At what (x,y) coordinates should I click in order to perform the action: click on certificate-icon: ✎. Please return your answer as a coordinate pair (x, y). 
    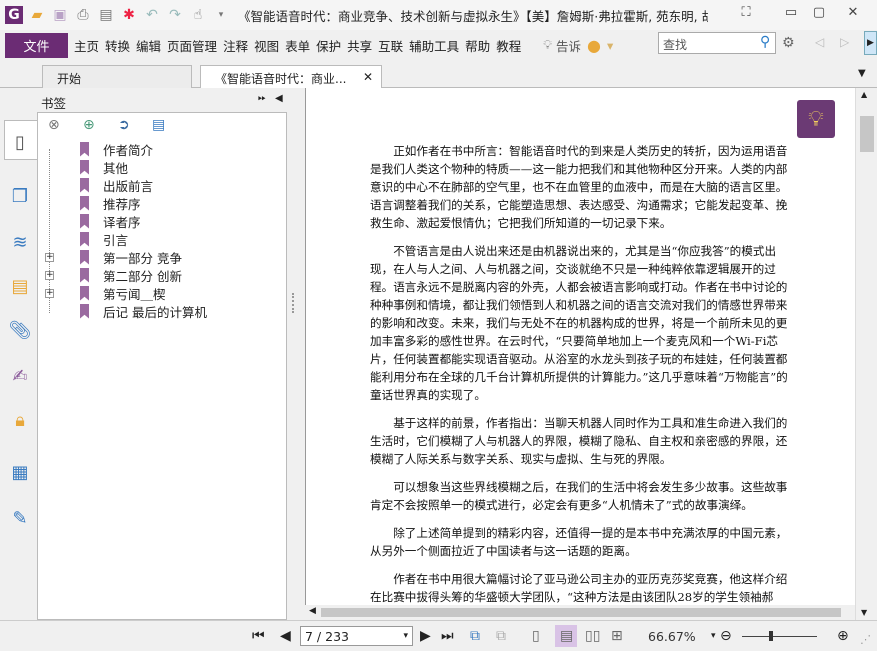
    Looking at the image, I should click on (20, 518).